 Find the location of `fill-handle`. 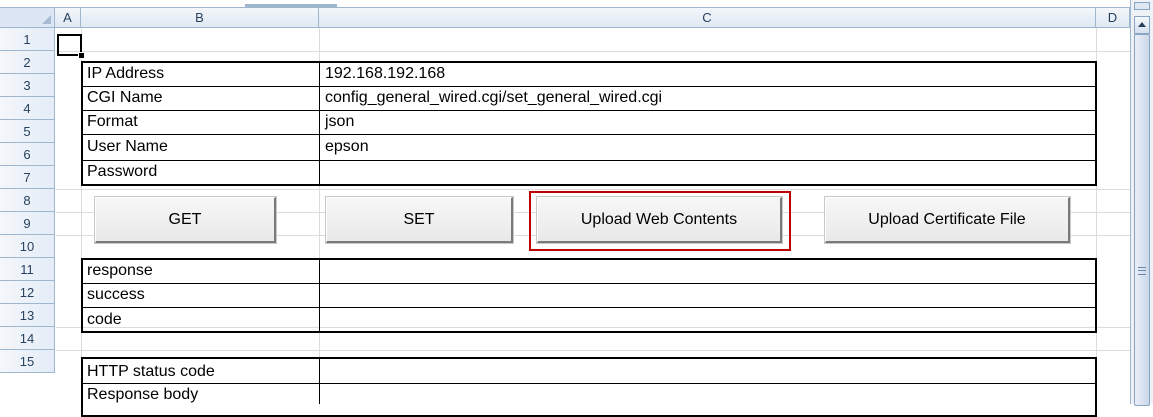

fill-handle is located at coordinates (81, 55).